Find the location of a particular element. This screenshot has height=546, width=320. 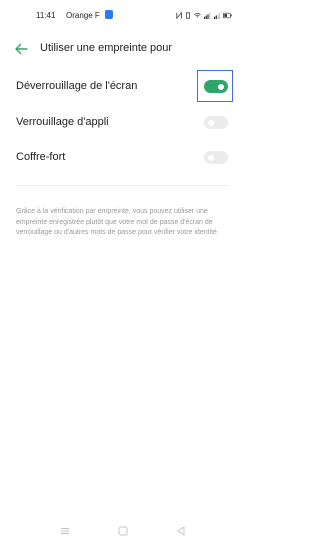

nfc-icon is located at coordinates (179, 15).